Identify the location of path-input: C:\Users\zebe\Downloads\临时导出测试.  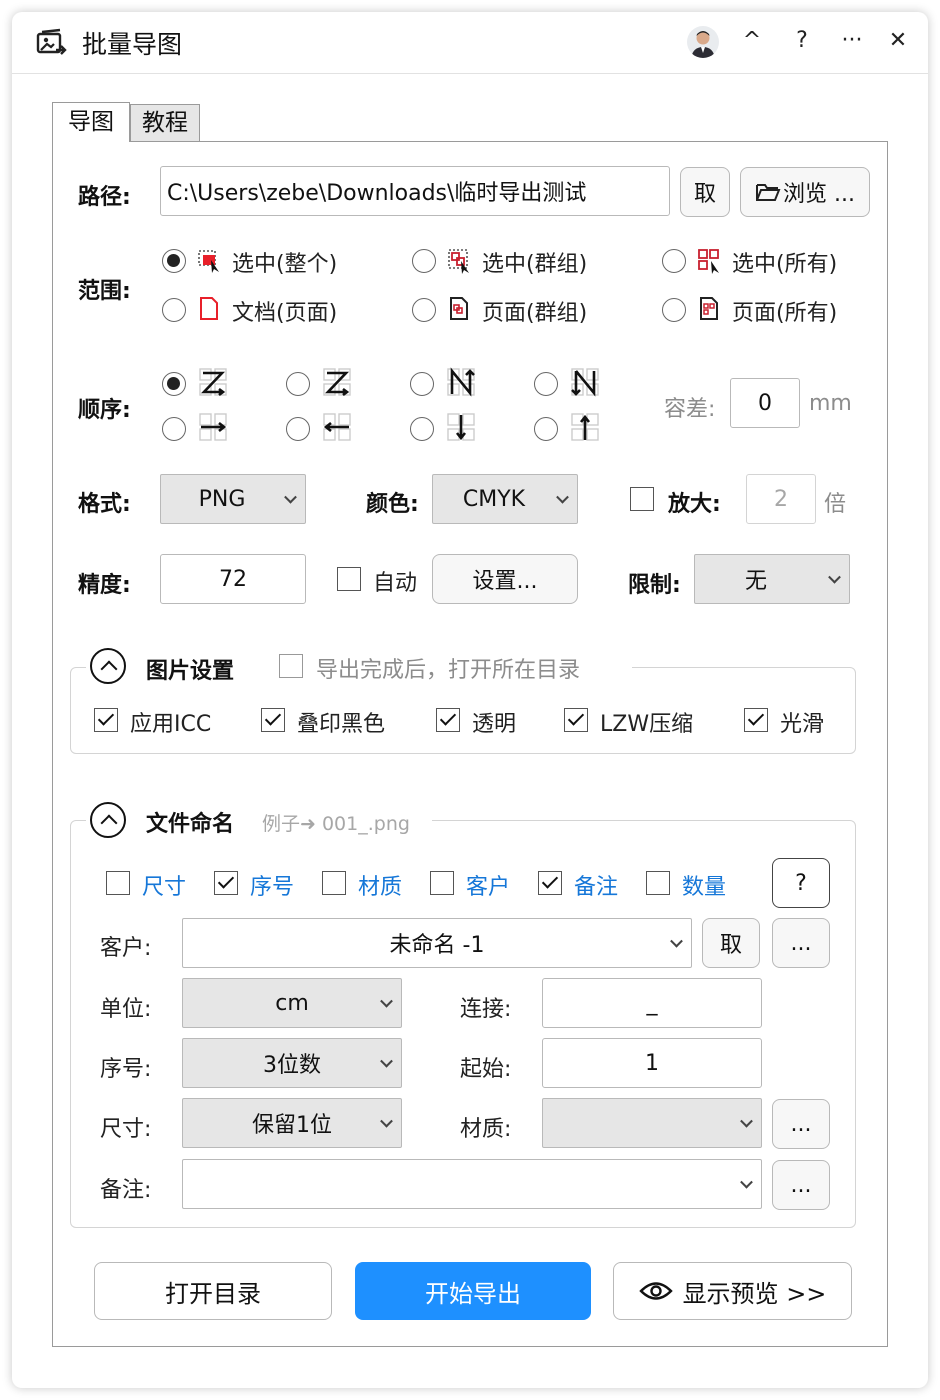
(415, 191).